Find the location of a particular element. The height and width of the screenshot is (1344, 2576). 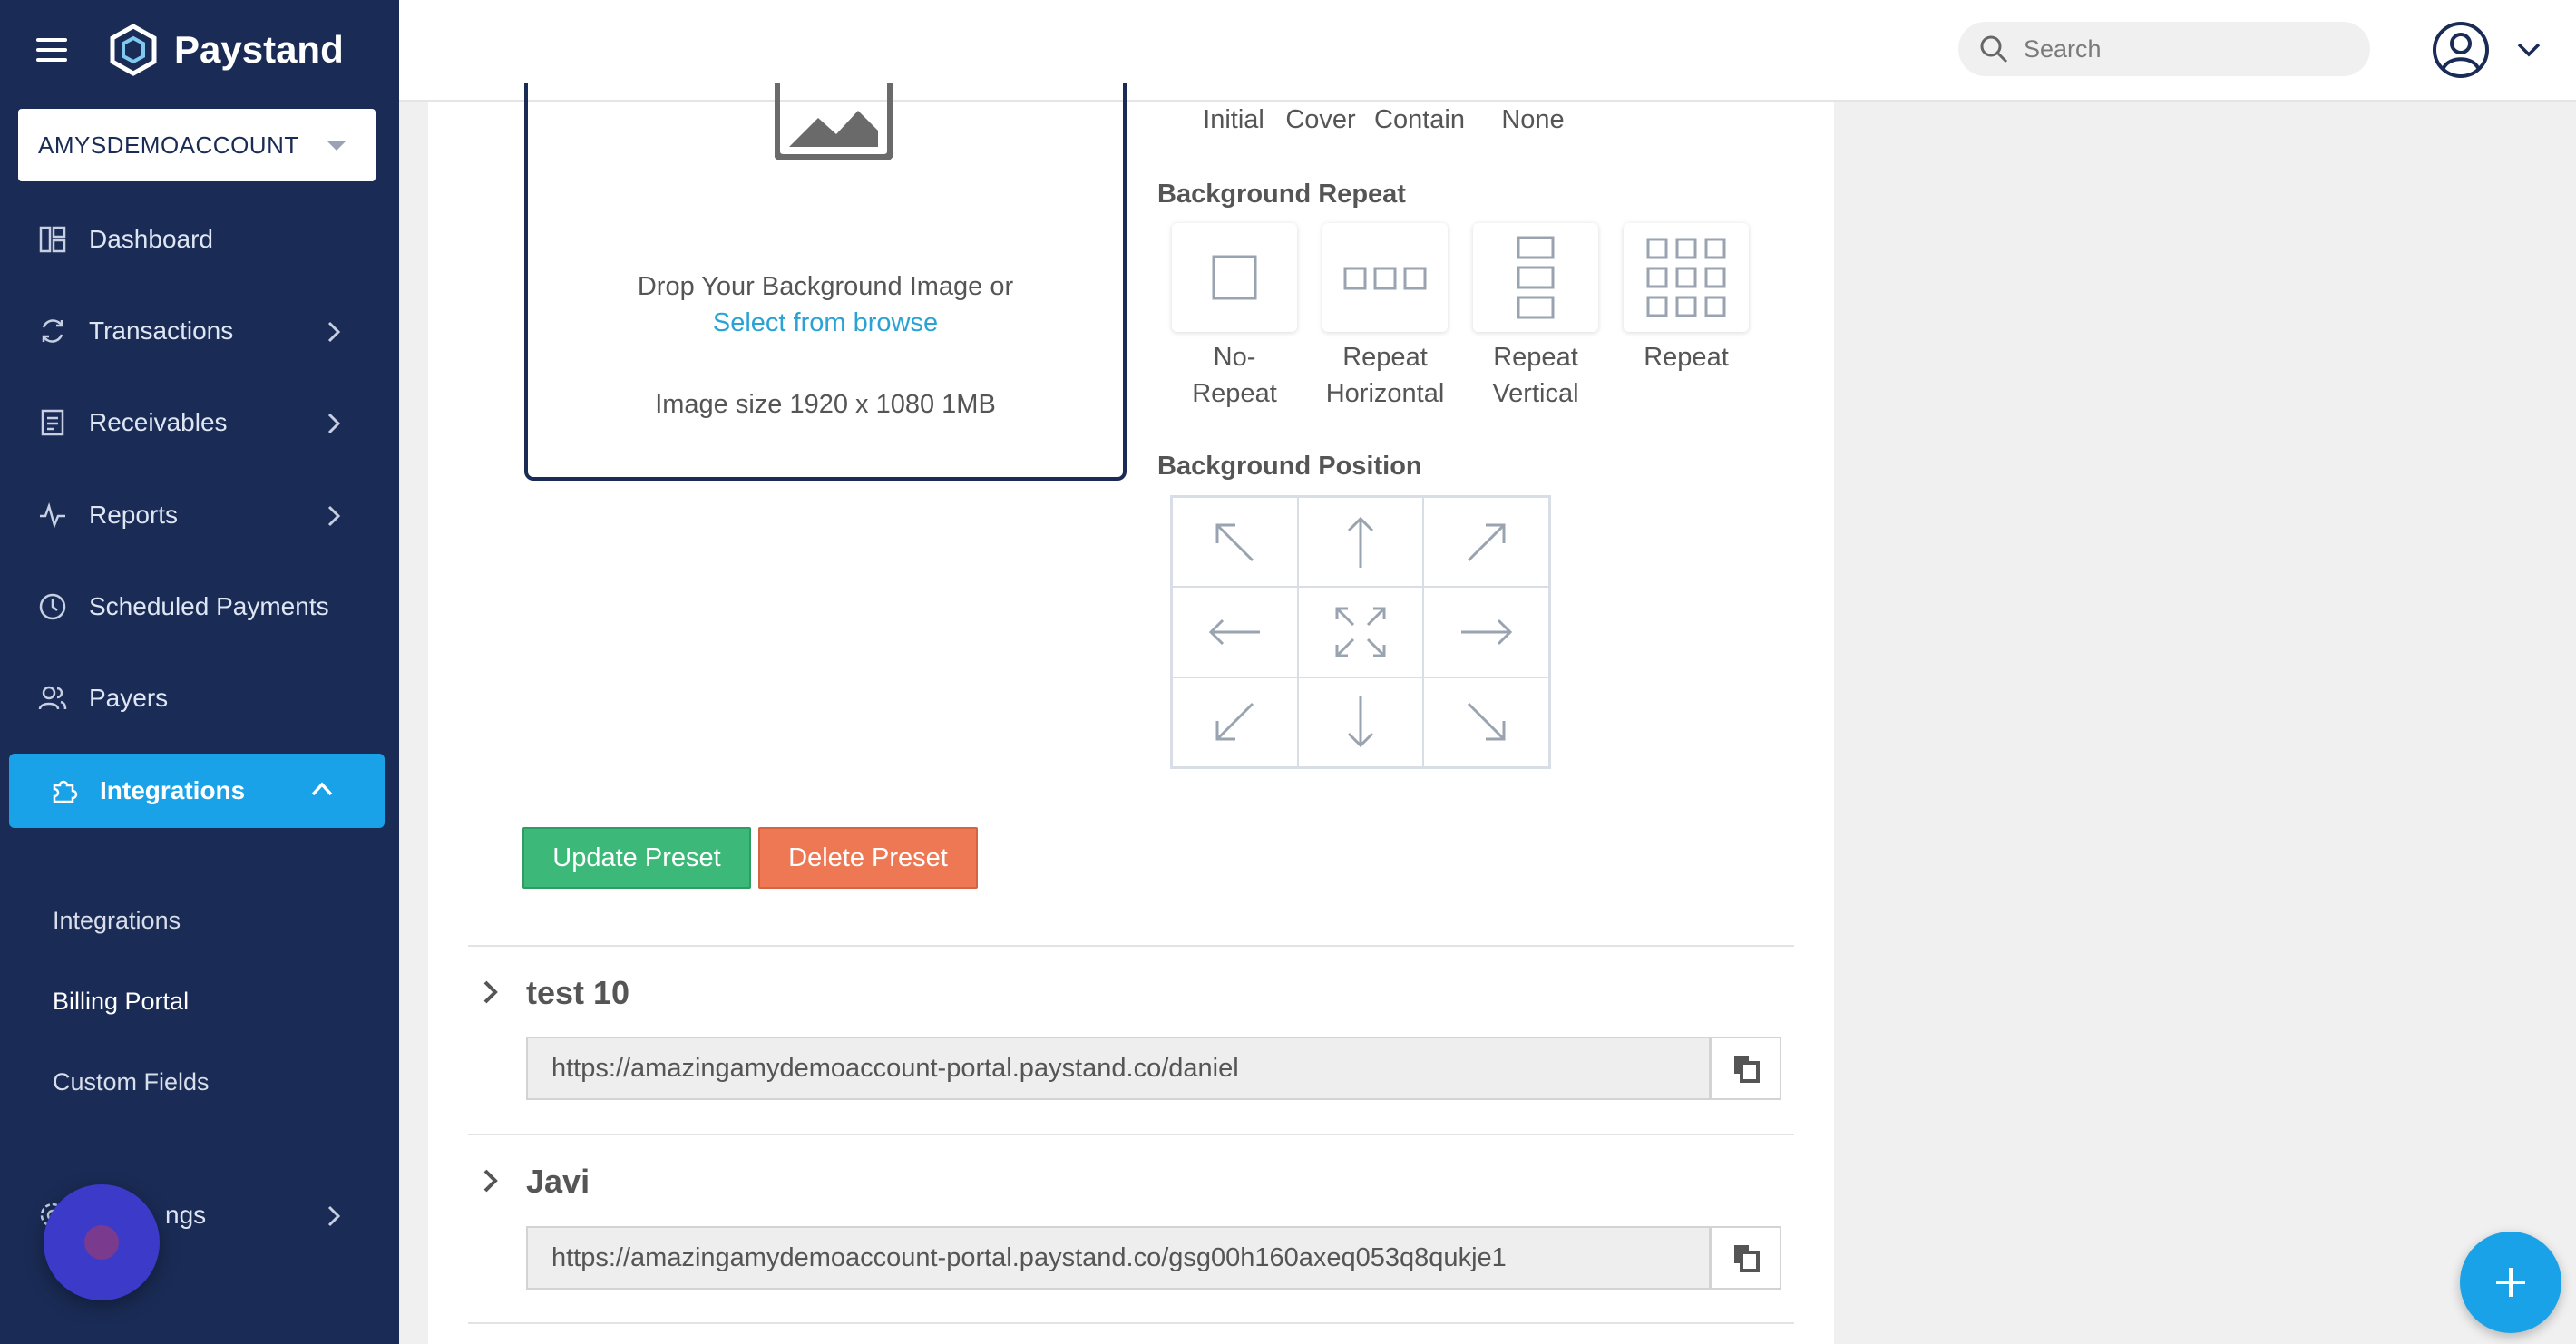

arrow-right-icon is located at coordinates (1486, 632).